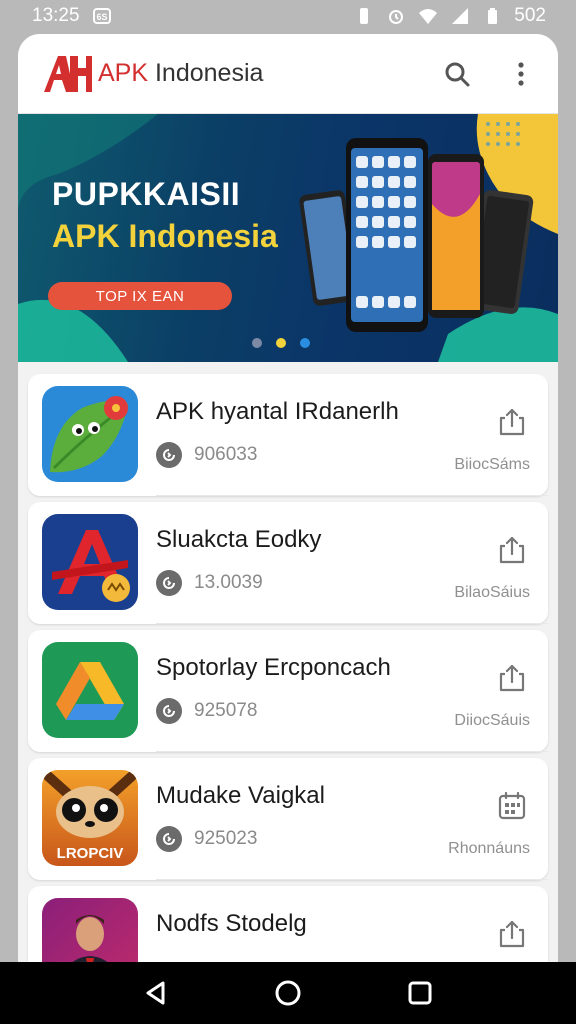 The height and width of the screenshot is (1024, 576). I want to click on list-item: APK hyantal IRdanerlh 906033 BiiocSáms, so click(288, 435).